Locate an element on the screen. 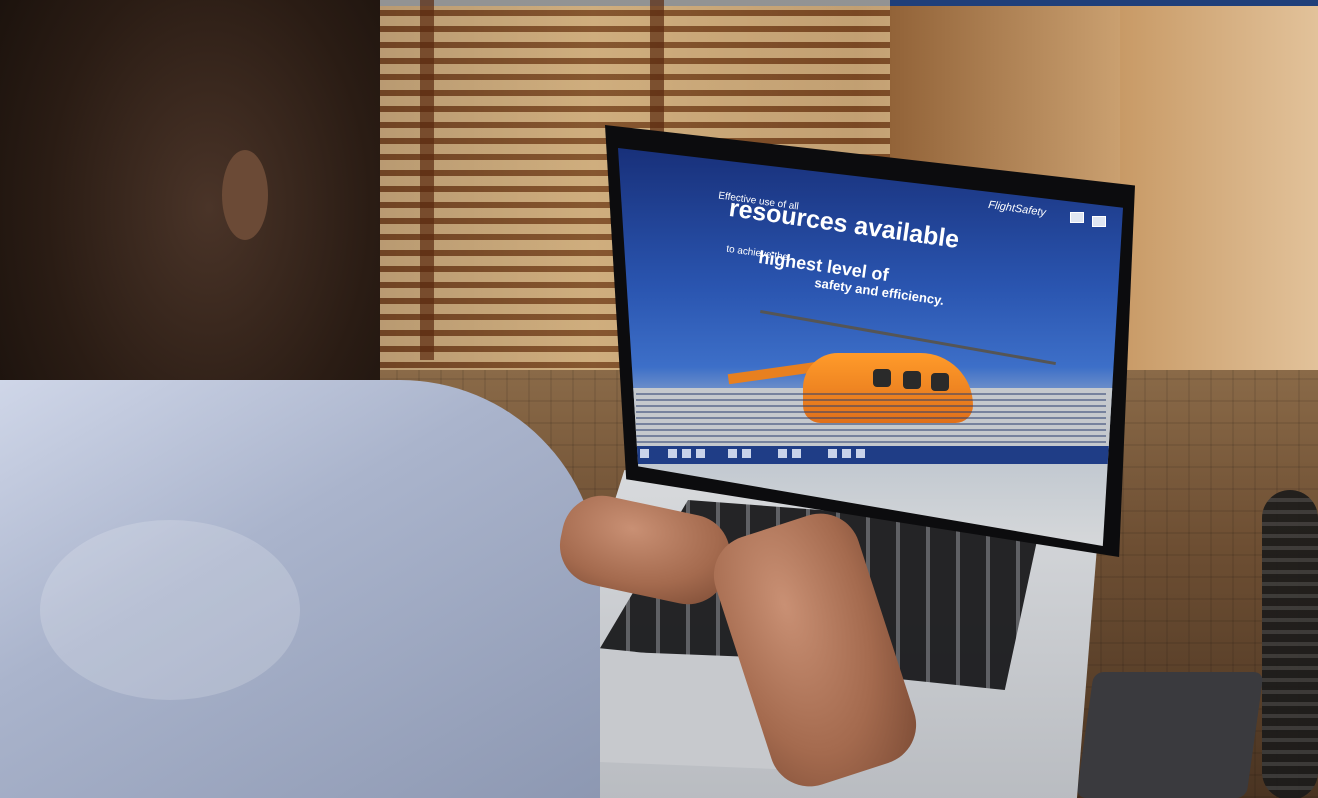 Image resolution: width=1318 pixels, height=798 pixels. course-toolbar is located at coordinates (873, 455).